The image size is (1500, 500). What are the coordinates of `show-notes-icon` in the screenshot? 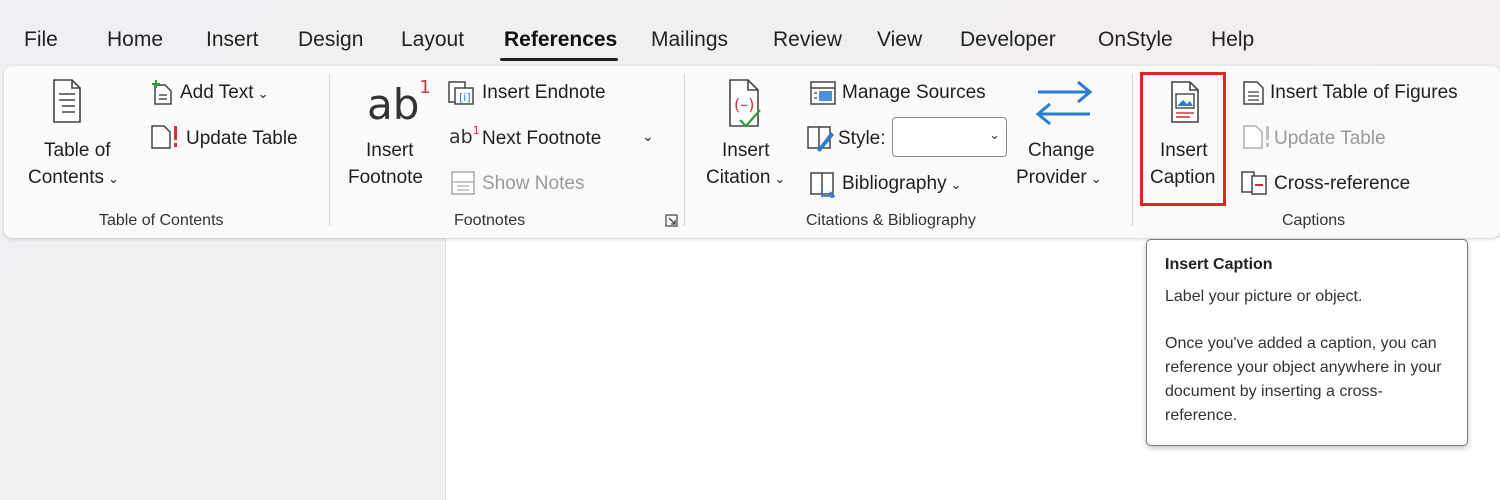 It's located at (463, 183).